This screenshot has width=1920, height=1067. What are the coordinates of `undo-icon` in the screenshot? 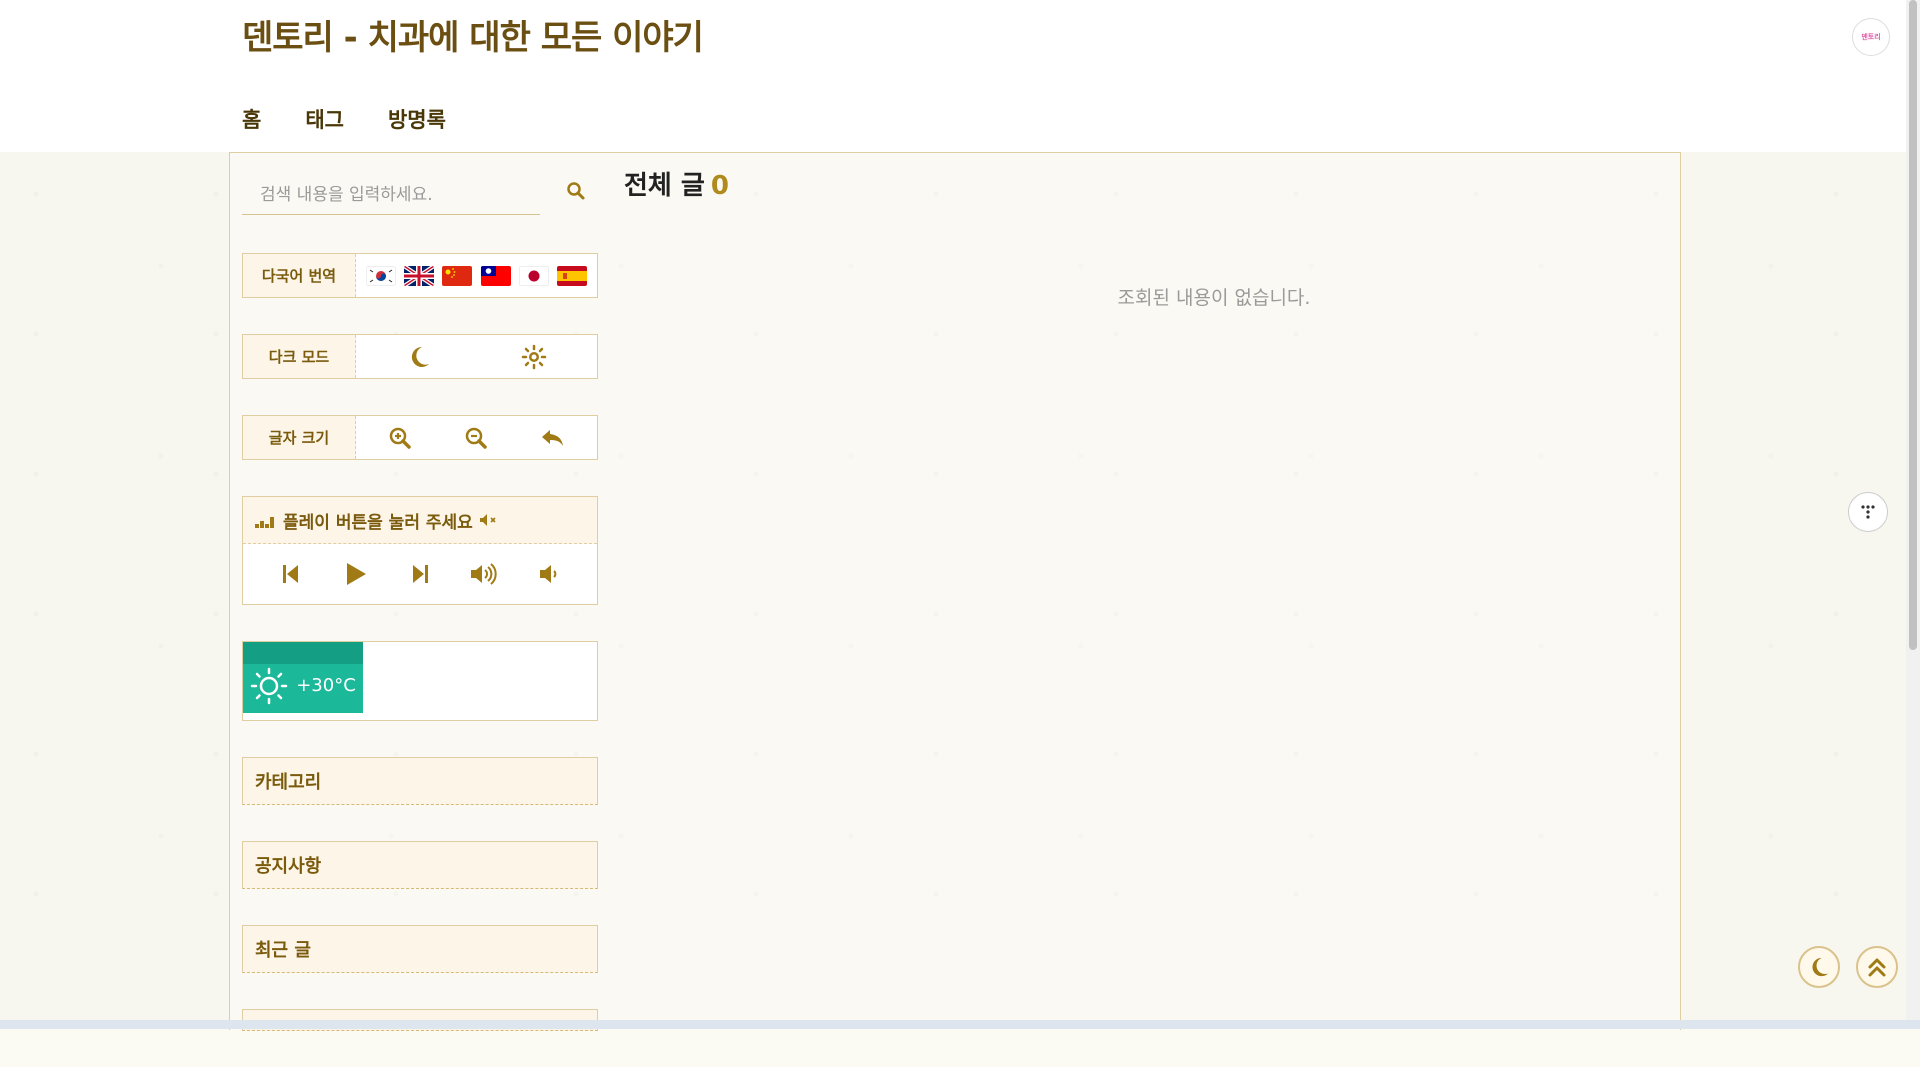 It's located at (552, 437).